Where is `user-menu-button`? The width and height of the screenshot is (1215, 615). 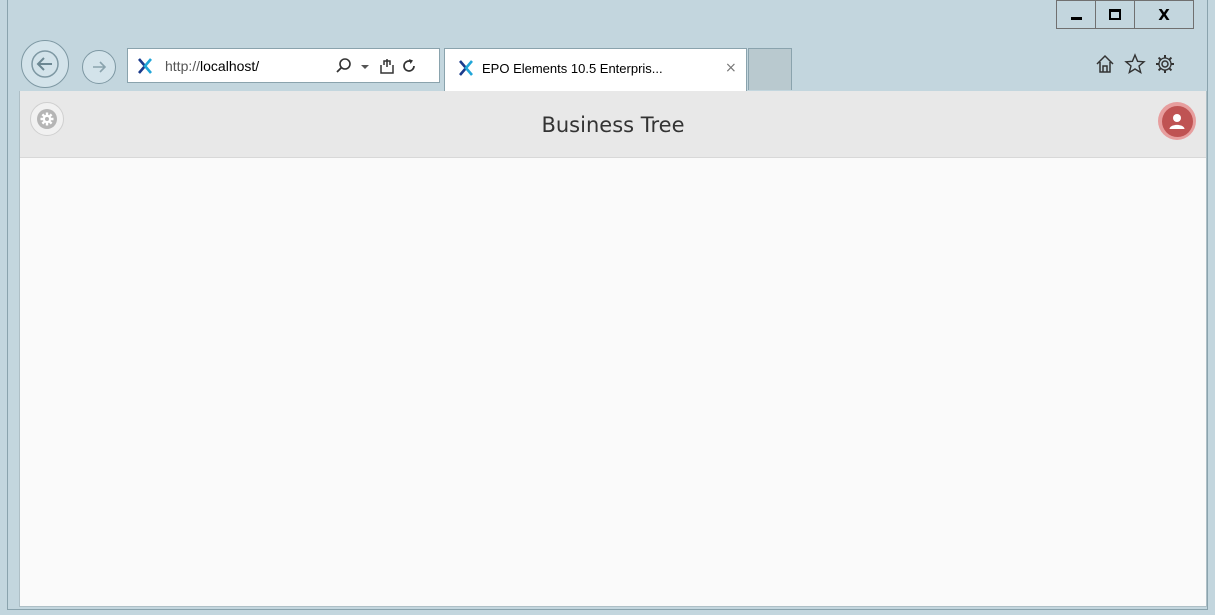 user-menu-button is located at coordinates (1177, 121).